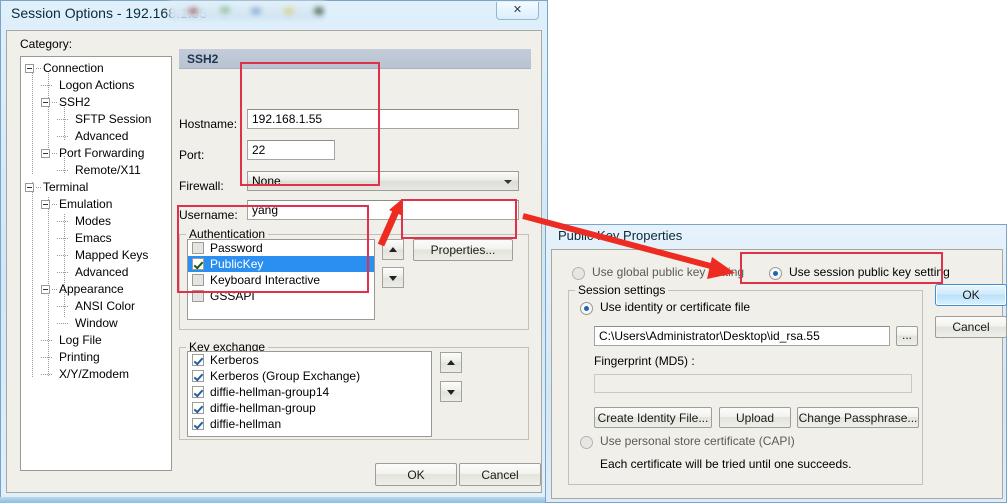 The image size is (1007, 503). What do you see at coordinates (776, 236) in the screenshot?
I see `public-key-titlebar: Public Key Properties` at bounding box center [776, 236].